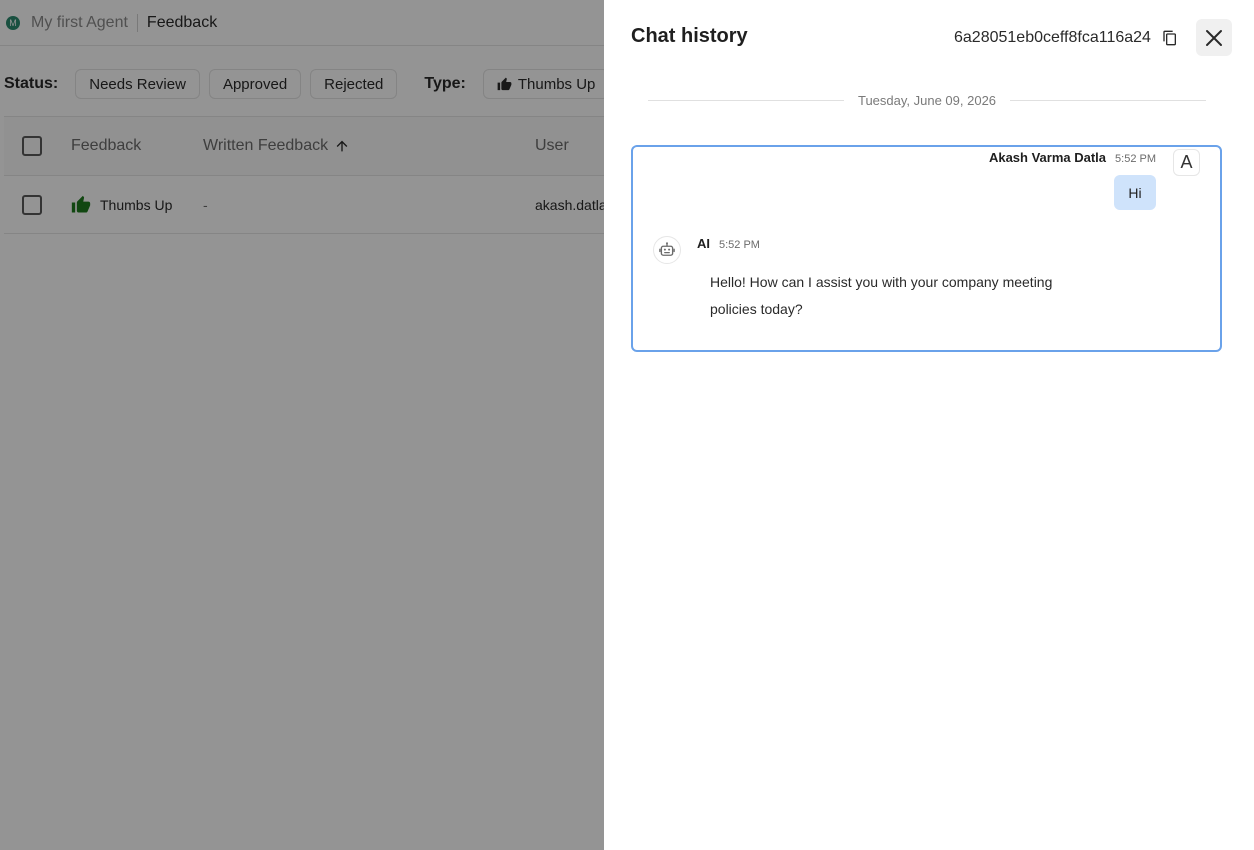 This screenshot has height=850, width=1254. What do you see at coordinates (1135, 192) in the screenshot?
I see `user-message-bubble: Hi` at bounding box center [1135, 192].